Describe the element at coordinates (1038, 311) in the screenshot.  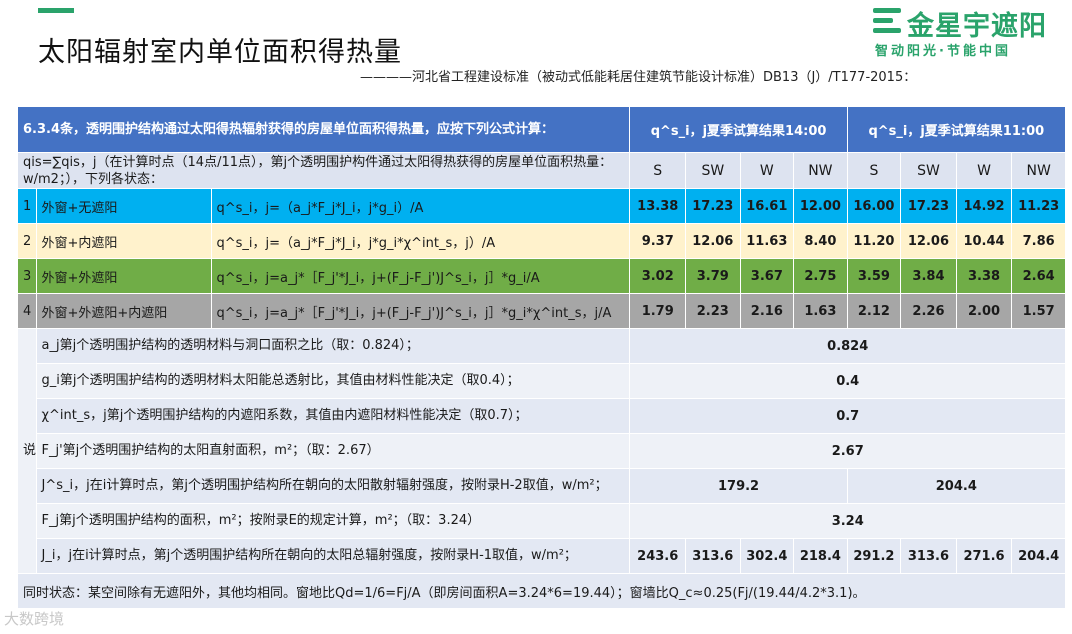
I see `value-cell: 1.57` at that location.